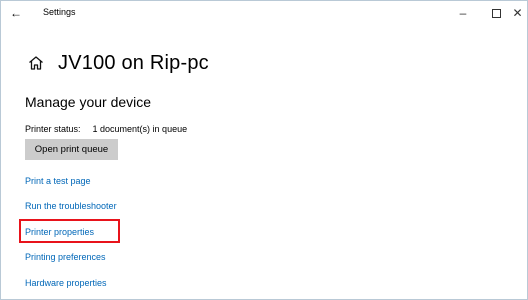 Image resolution: width=528 pixels, height=300 pixels. What do you see at coordinates (59, 12) in the screenshot?
I see `app-title: Settings` at bounding box center [59, 12].